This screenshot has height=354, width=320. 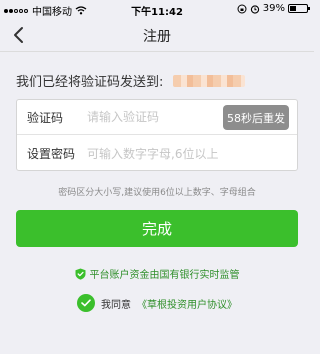 I want to click on battery-percent: 39%, so click(x=273, y=8).